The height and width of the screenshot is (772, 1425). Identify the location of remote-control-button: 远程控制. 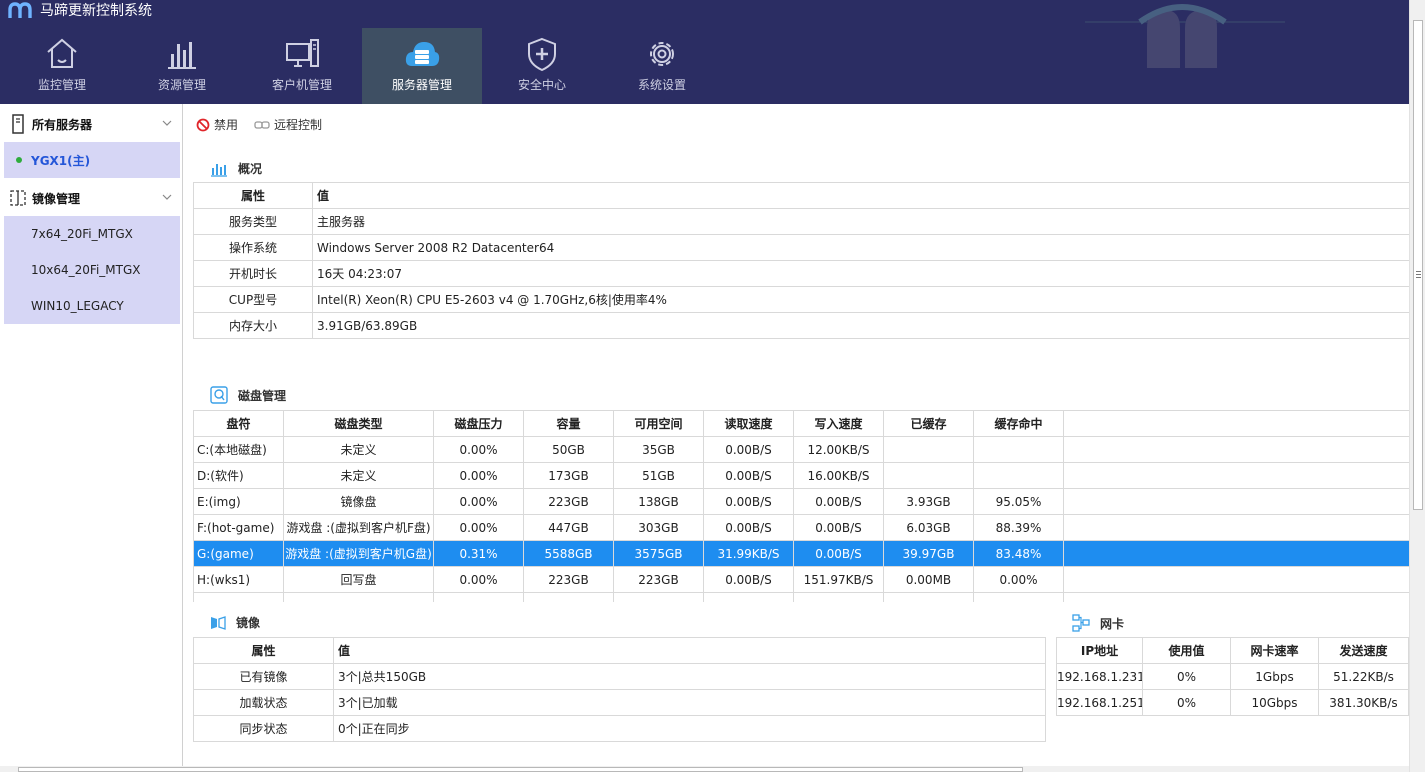
(288, 124).